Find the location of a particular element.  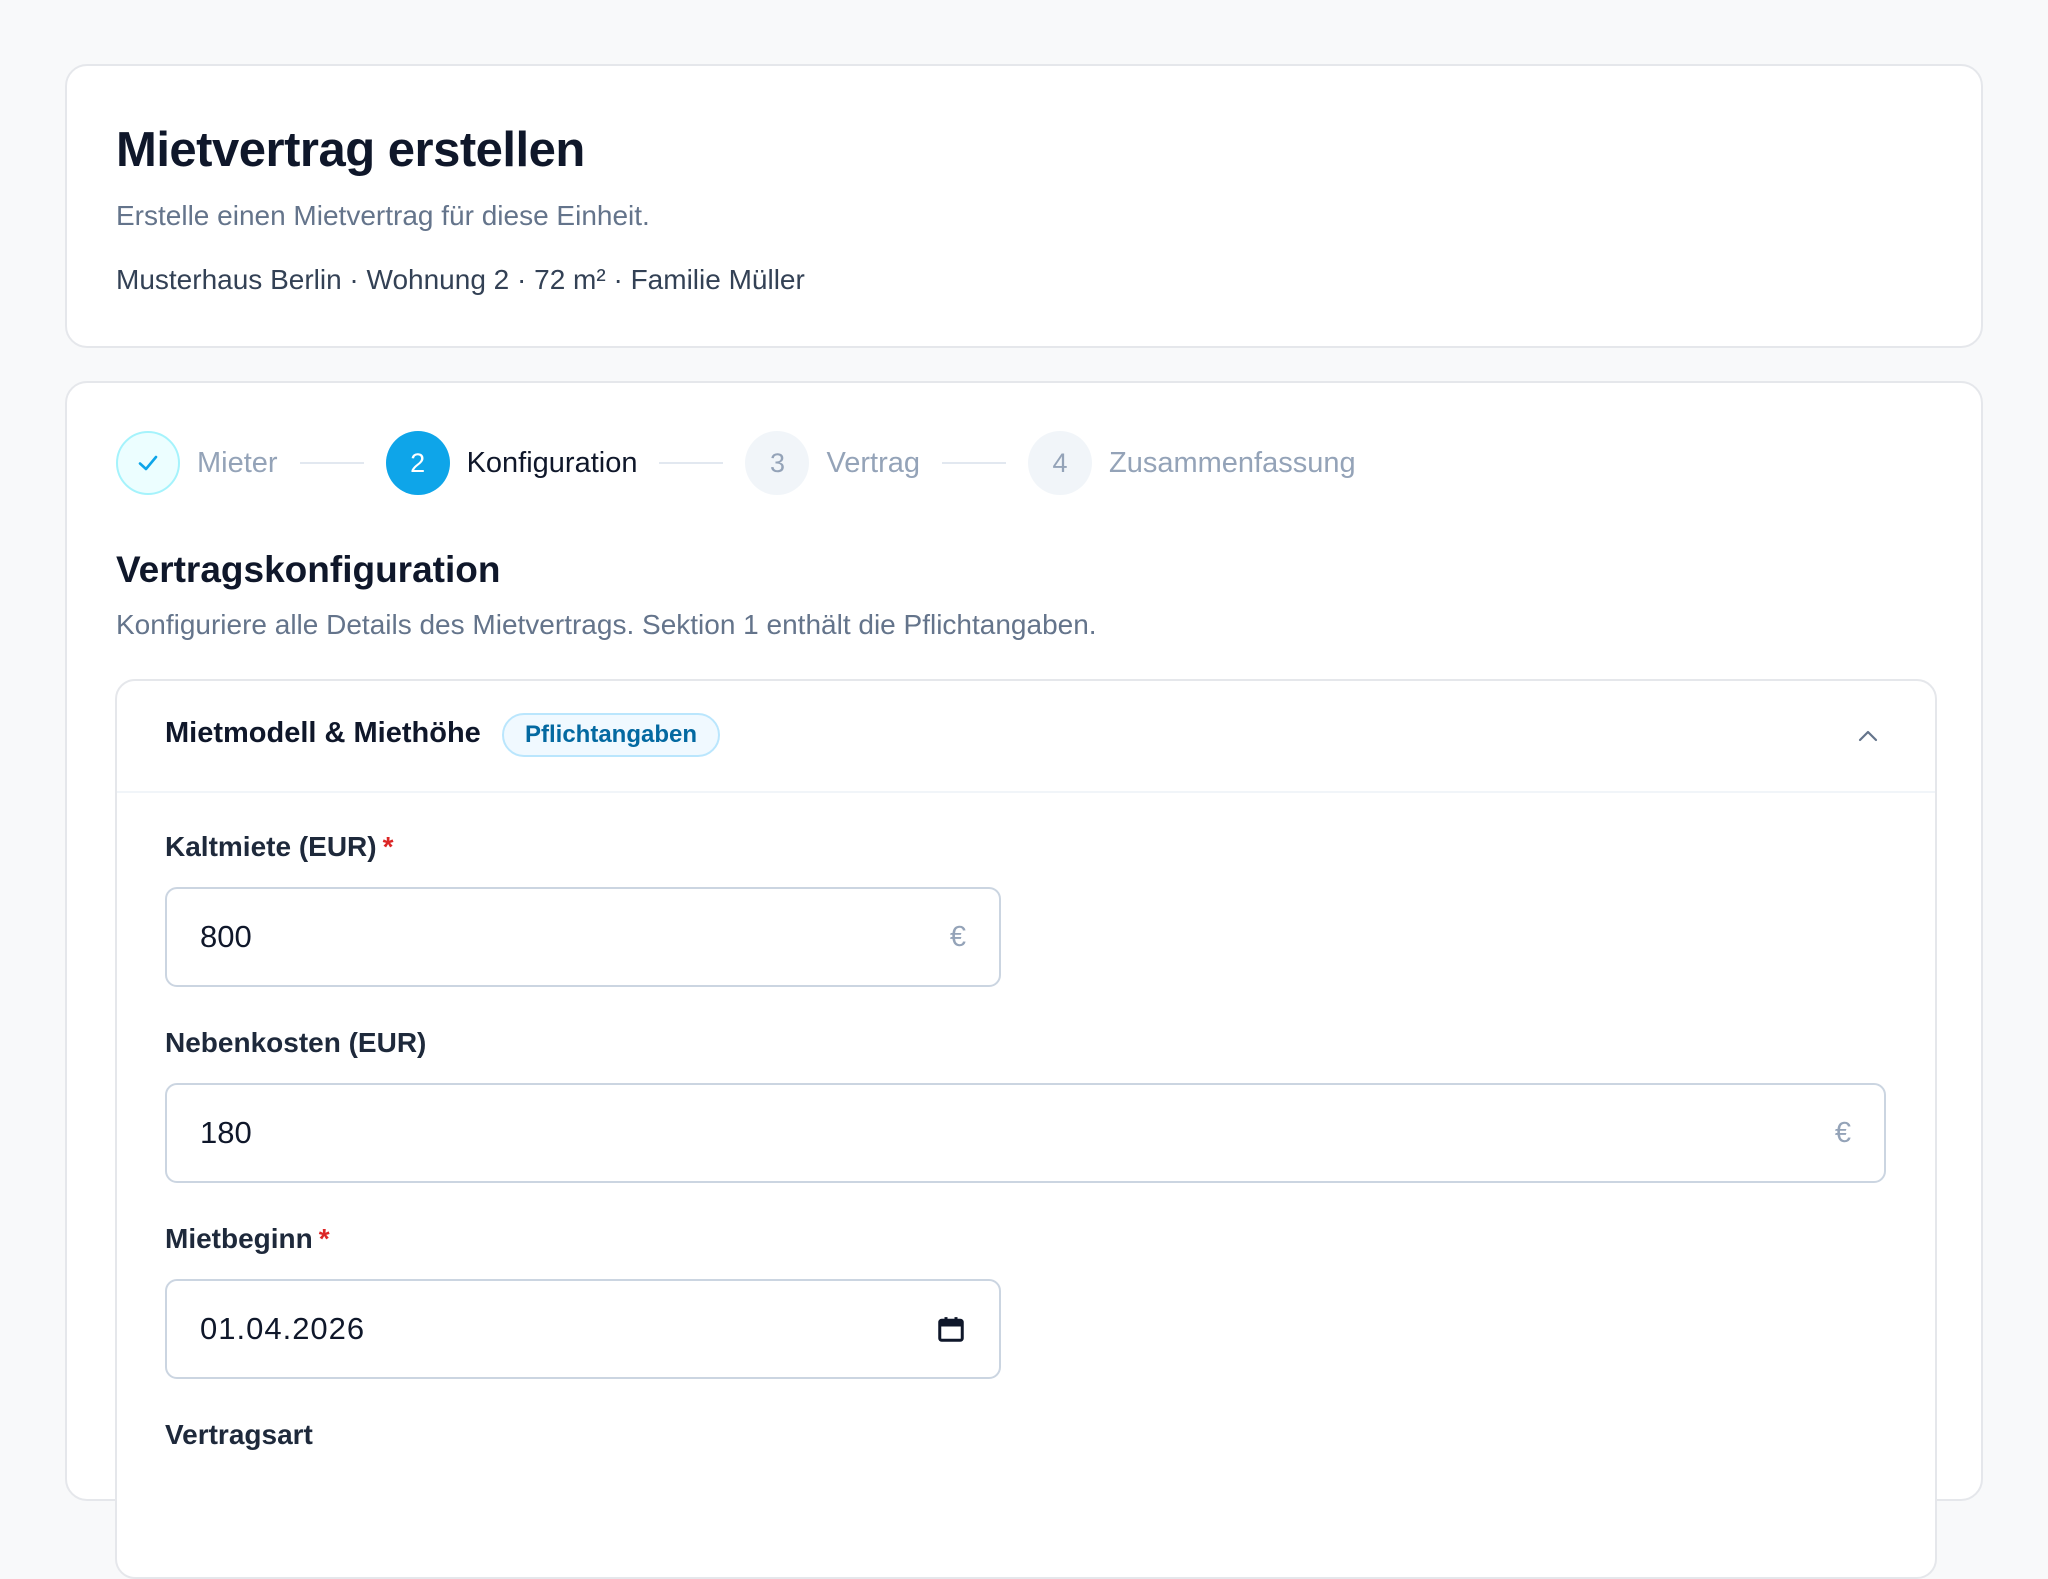

step-label: Zusammenfassung is located at coordinates (1232, 462).